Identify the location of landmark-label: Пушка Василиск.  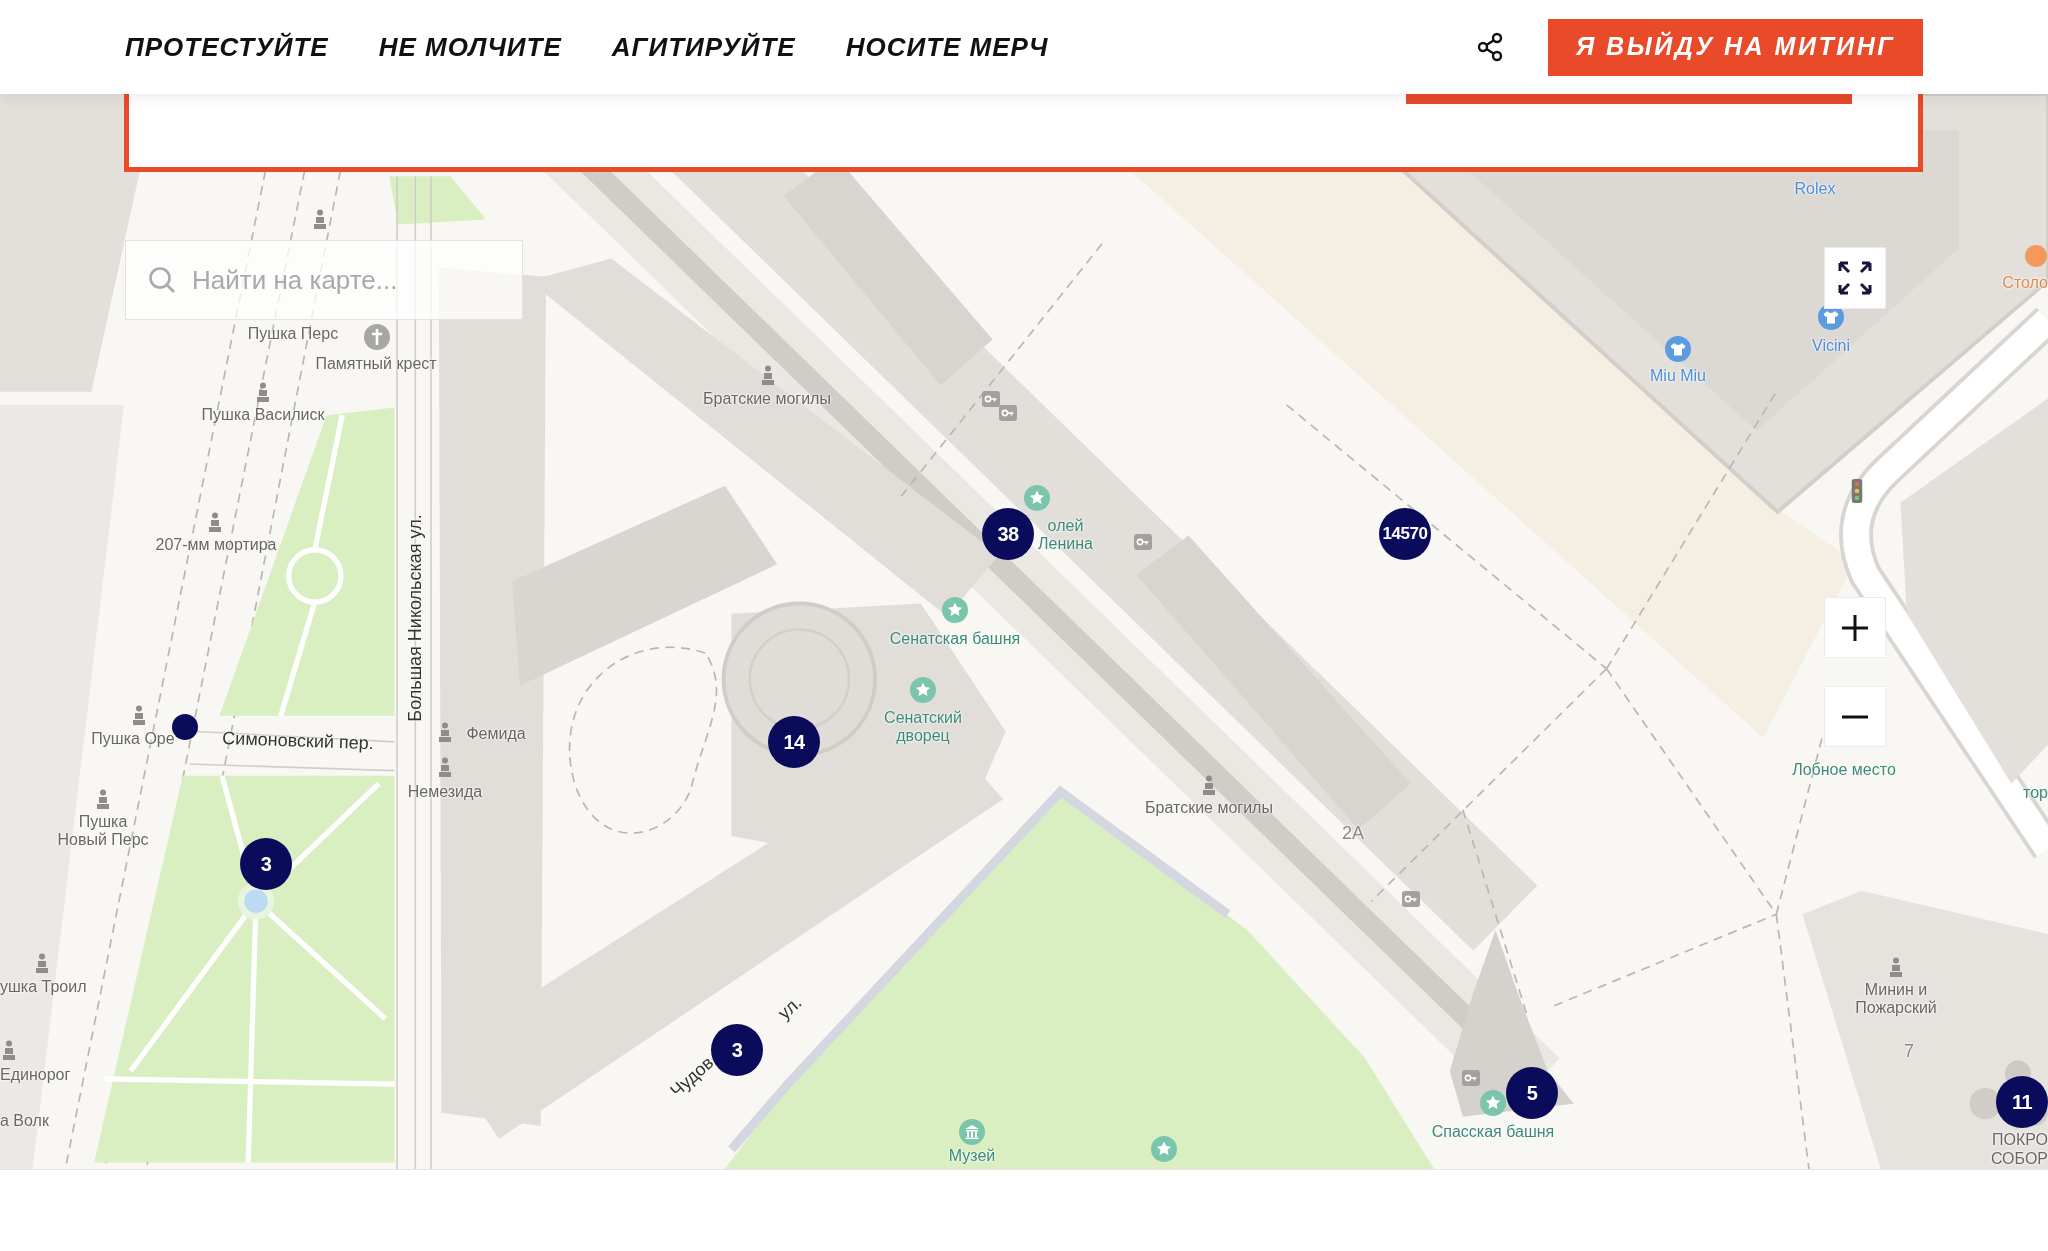
(263, 415).